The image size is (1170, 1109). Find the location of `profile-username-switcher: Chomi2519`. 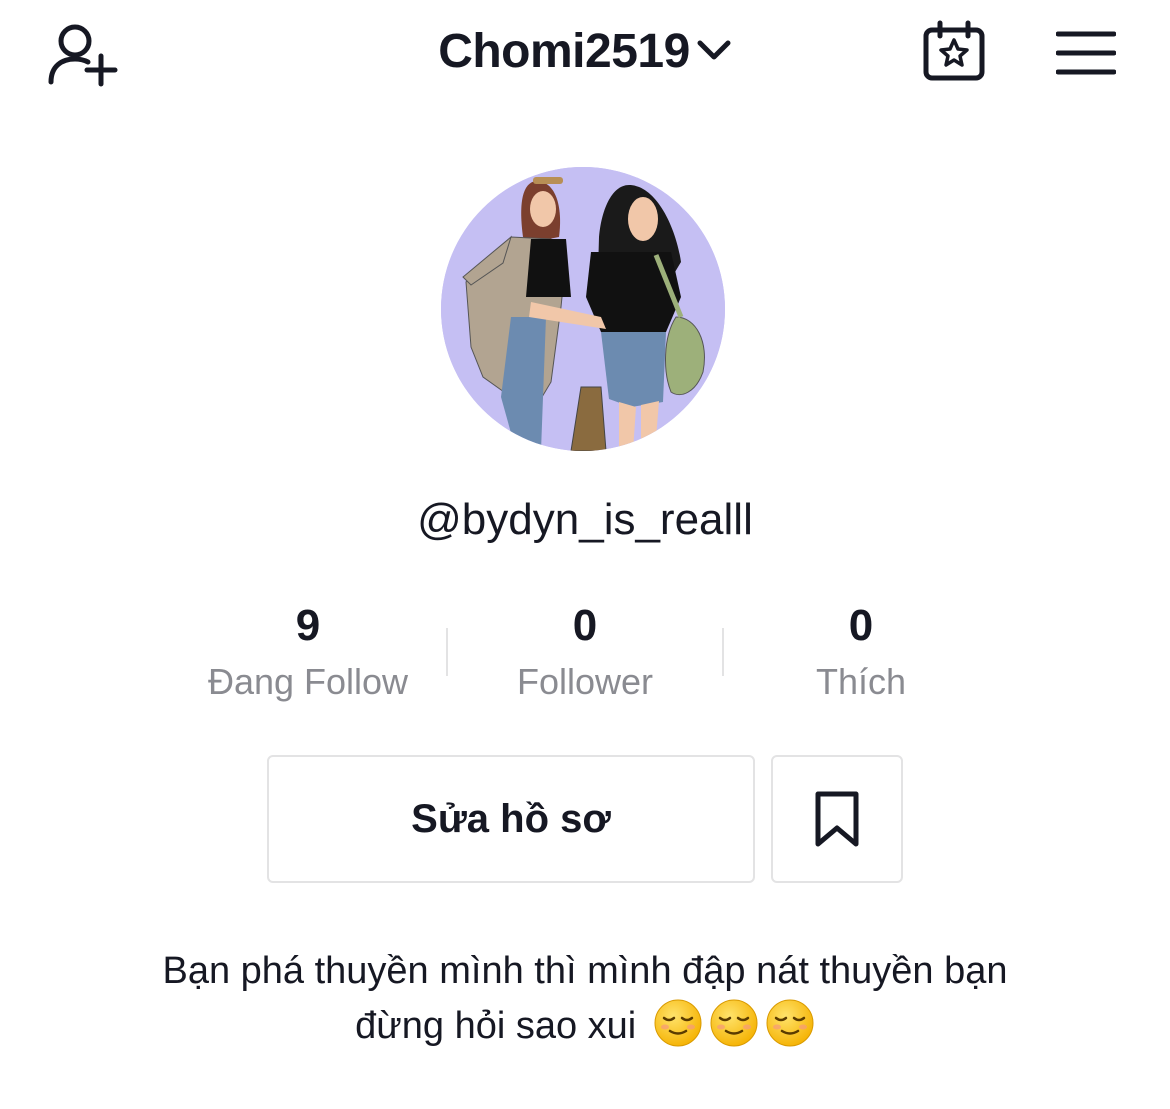

profile-username-switcher: Chomi2519 is located at coordinates (585, 52).